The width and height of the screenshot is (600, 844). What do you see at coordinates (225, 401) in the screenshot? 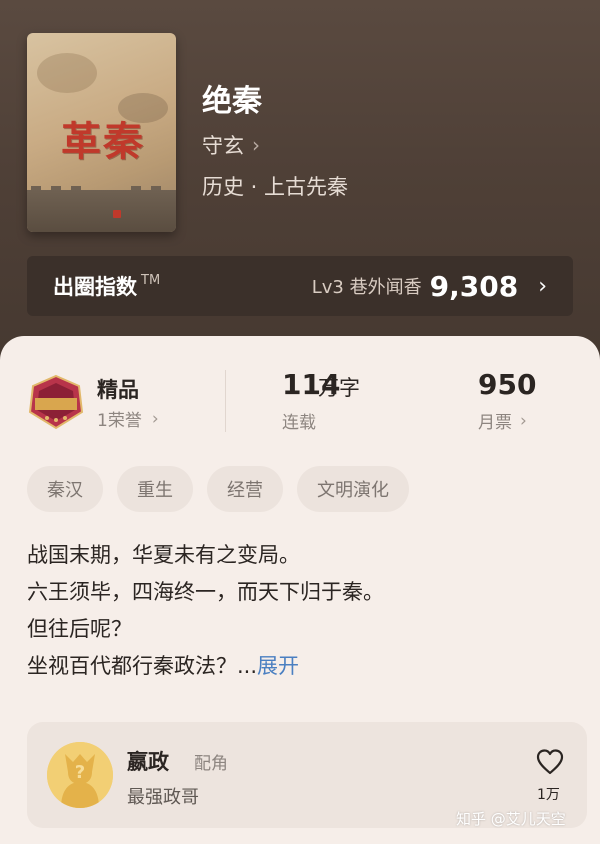
I see `divider` at bounding box center [225, 401].